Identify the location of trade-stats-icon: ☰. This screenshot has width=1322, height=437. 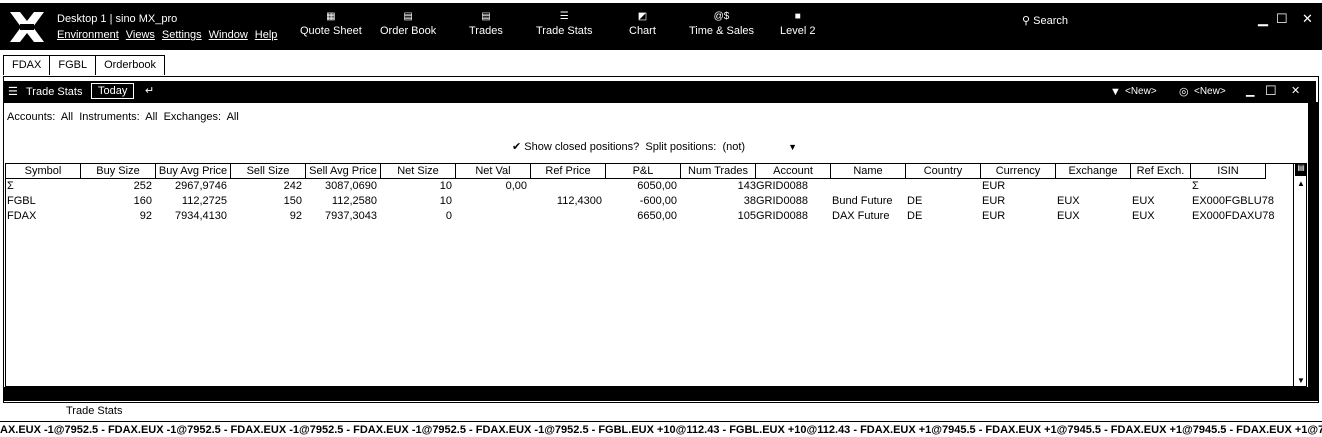
(564, 16).